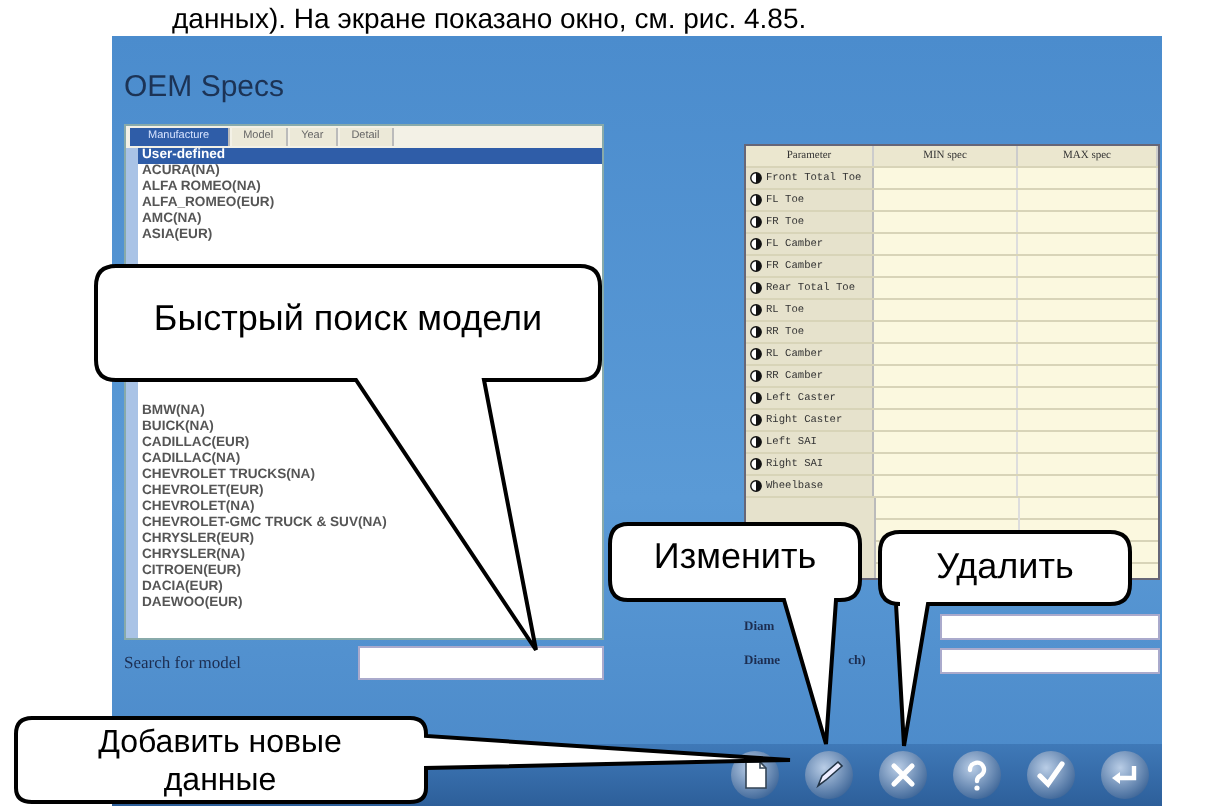 The width and height of the screenshot is (1214, 806). I want to click on question-mark-button, so click(977, 775).